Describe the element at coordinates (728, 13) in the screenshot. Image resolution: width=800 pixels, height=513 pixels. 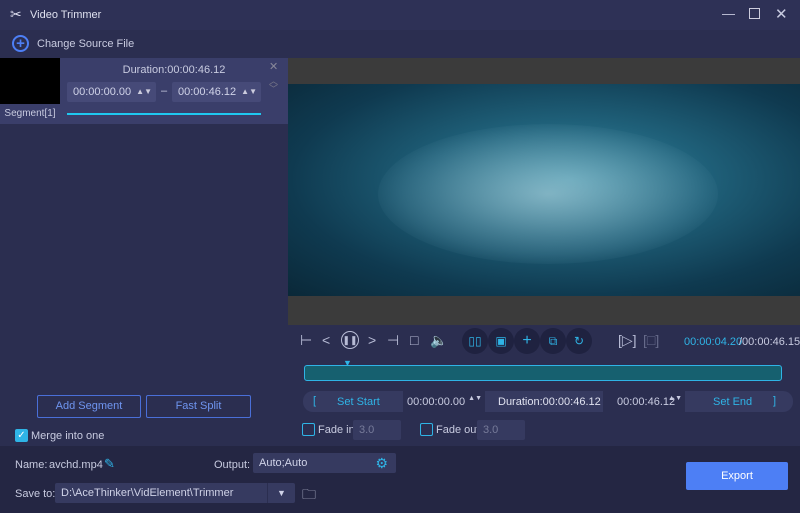
I see `minimize-icon: —` at that location.